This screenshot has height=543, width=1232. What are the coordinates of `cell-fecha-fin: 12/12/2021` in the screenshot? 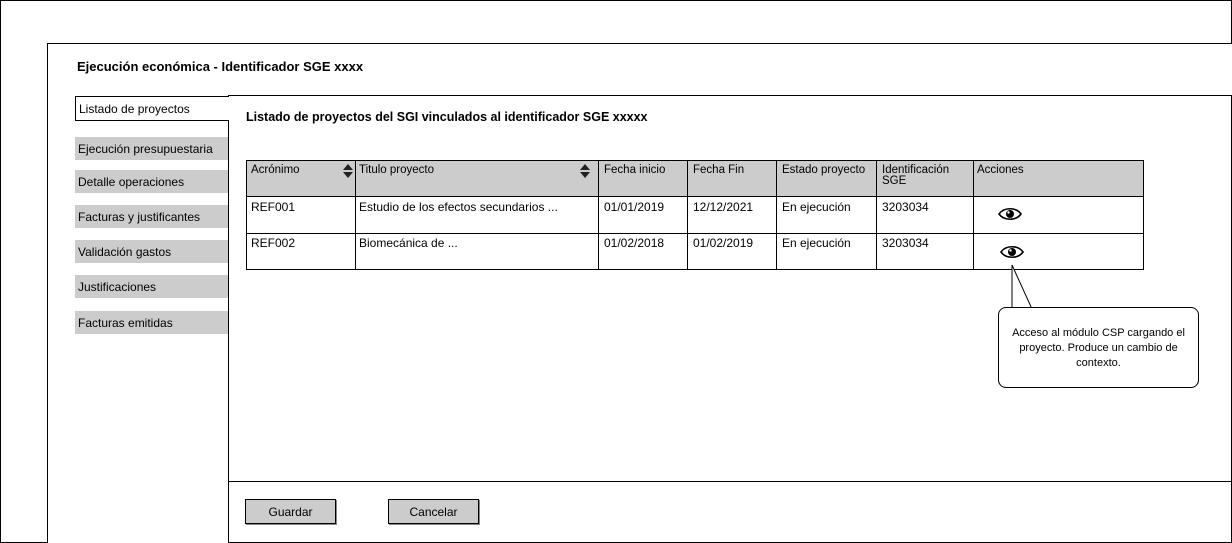 It's located at (723, 207).